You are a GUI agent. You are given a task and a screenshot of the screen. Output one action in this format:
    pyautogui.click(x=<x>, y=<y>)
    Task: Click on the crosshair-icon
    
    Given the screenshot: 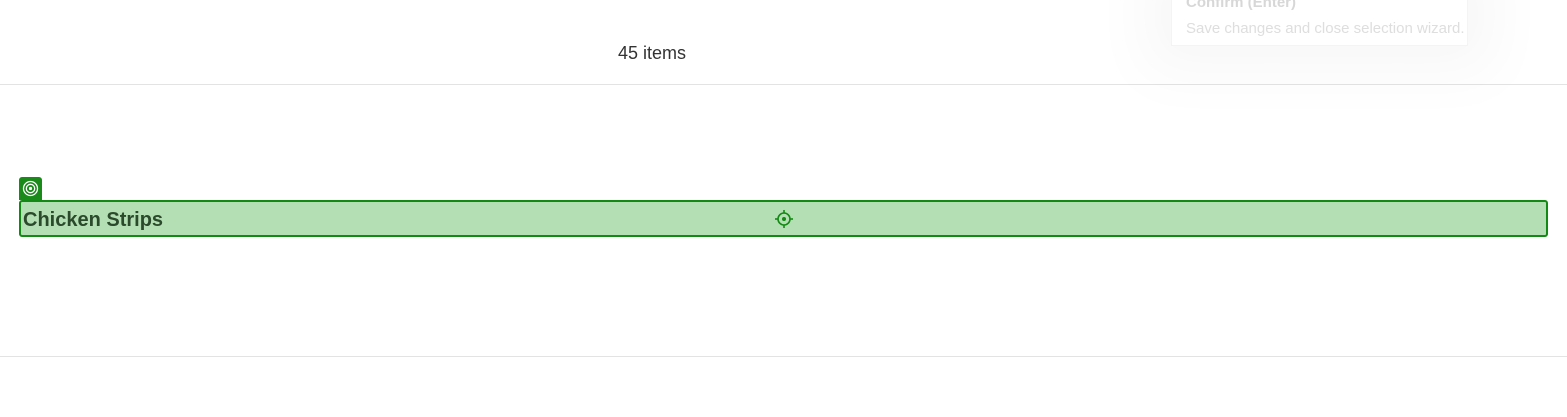 What is the action you would take?
    pyautogui.click(x=784, y=219)
    